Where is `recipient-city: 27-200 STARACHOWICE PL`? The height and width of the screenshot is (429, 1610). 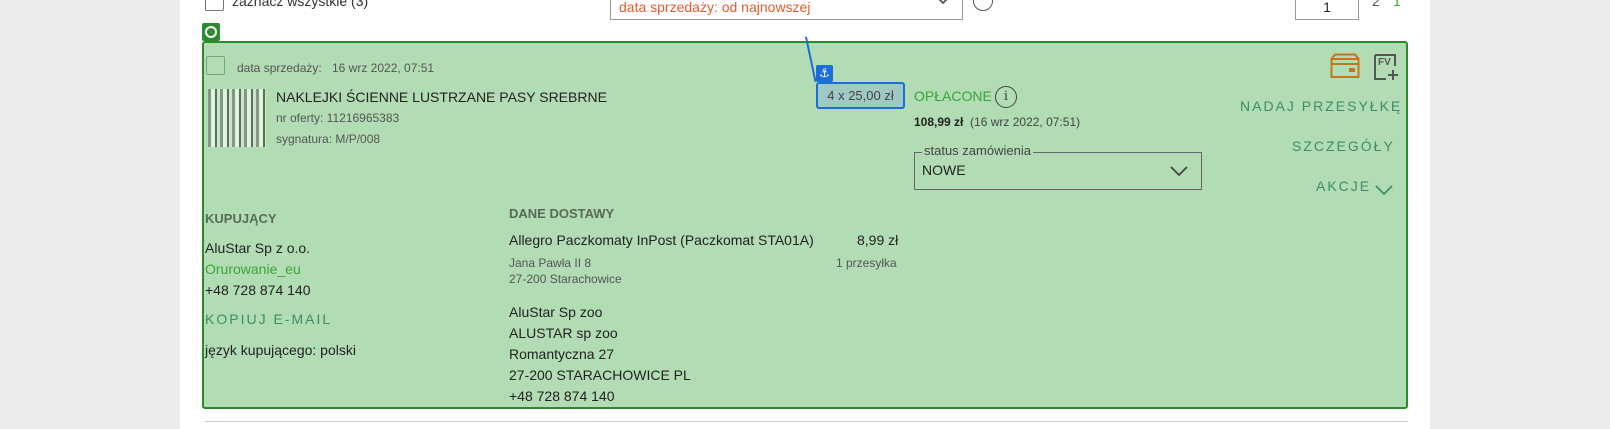
recipient-city: 27-200 STARACHOWICE PL is located at coordinates (600, 375).